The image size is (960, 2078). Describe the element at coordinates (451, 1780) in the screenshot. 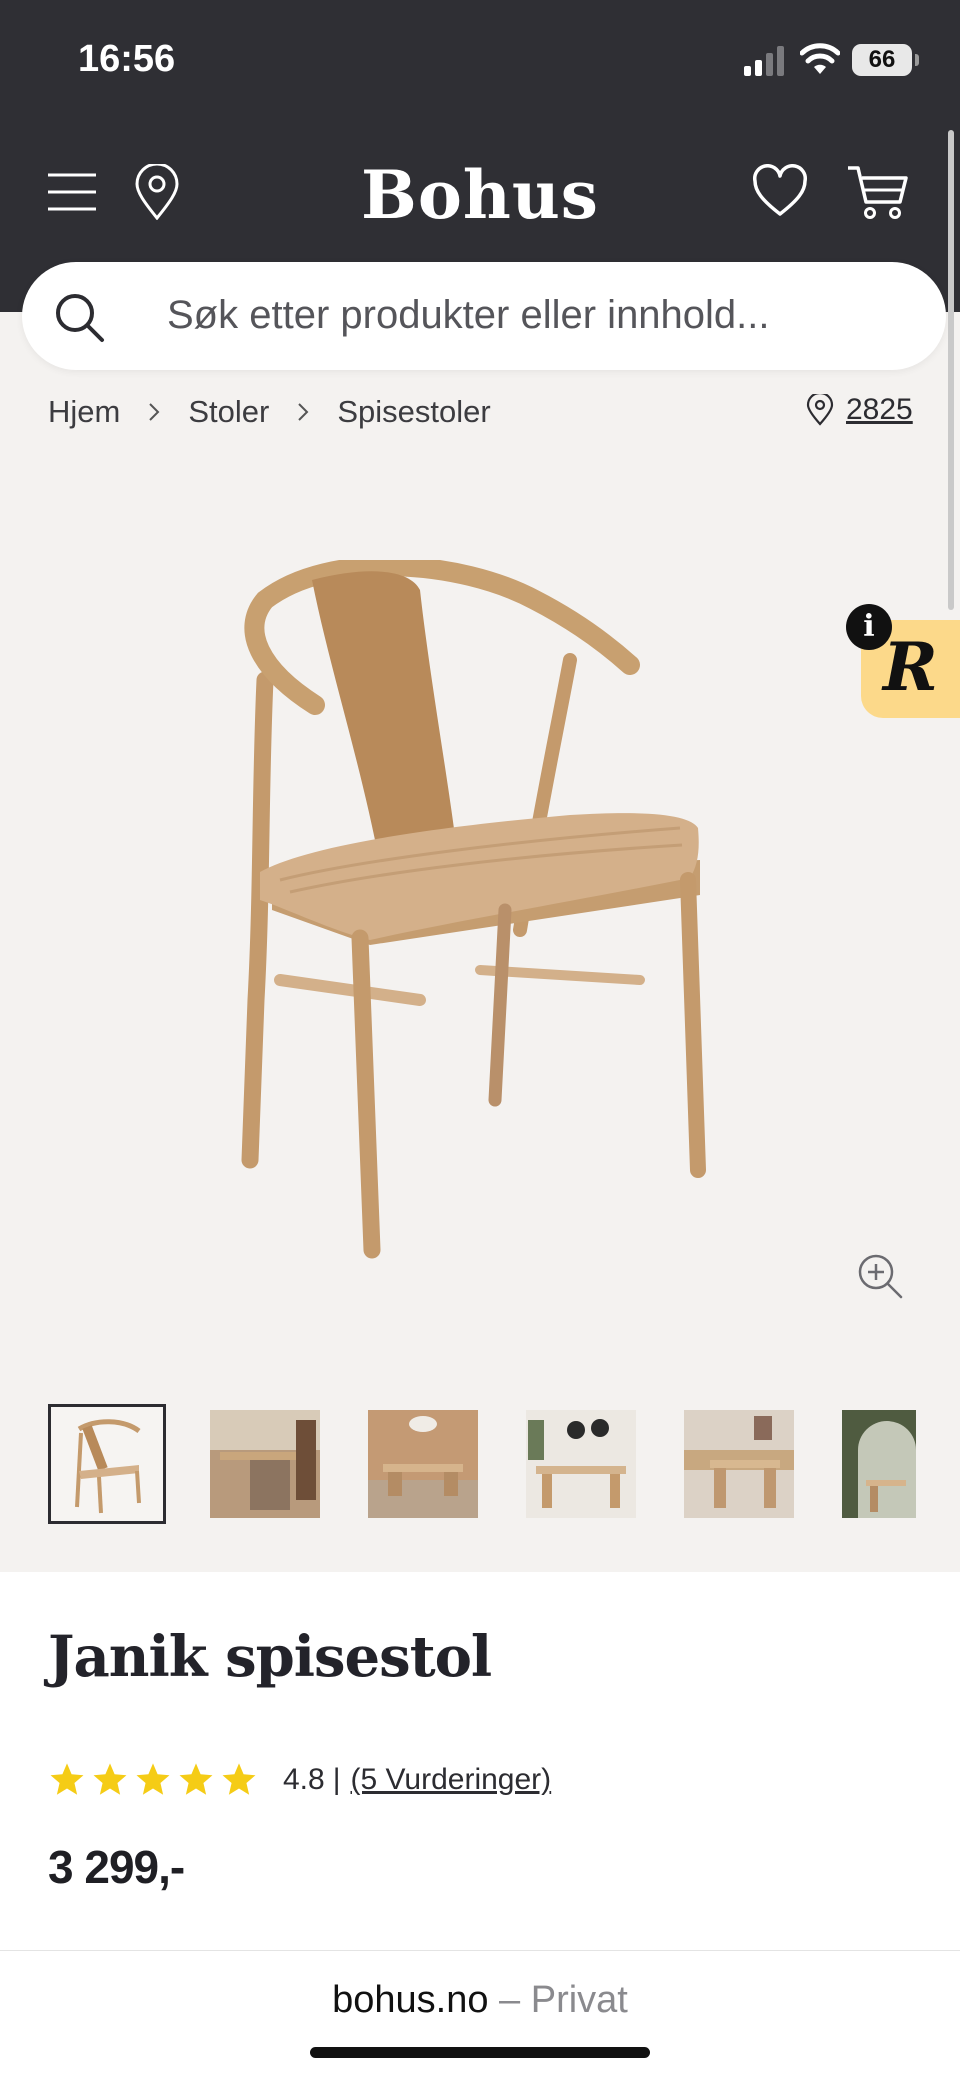

I see `reviews-link: (5 Vurderinger)` at that location.